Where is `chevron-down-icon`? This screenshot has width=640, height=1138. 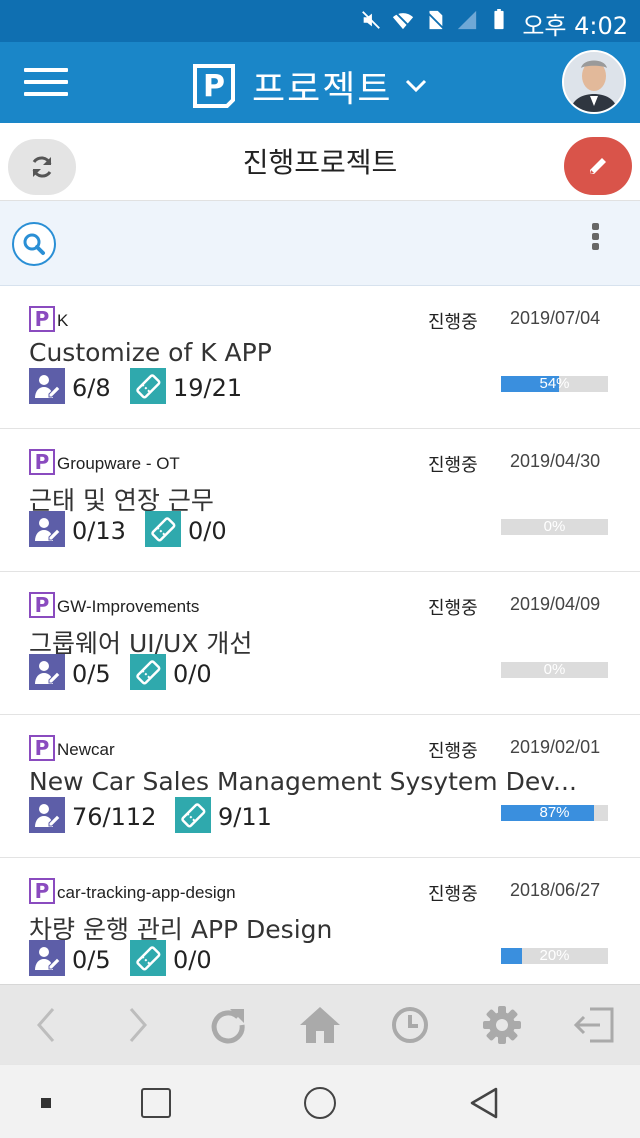
chevron-down-icon is located at coordinates (416, 86).